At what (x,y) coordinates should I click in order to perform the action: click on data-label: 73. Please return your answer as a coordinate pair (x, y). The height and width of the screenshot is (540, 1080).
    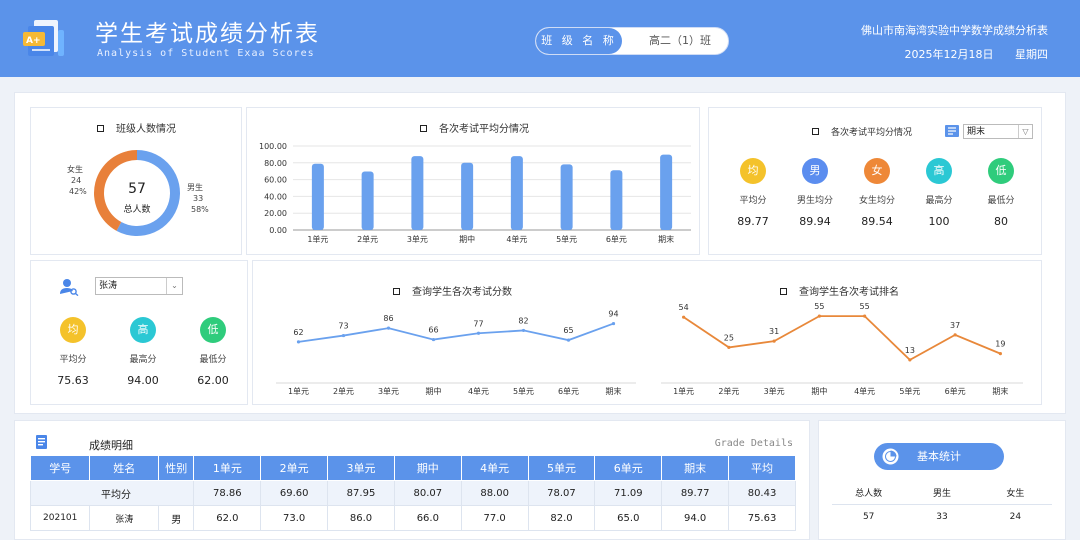
    Looking at the image, I should click on (343, 326).